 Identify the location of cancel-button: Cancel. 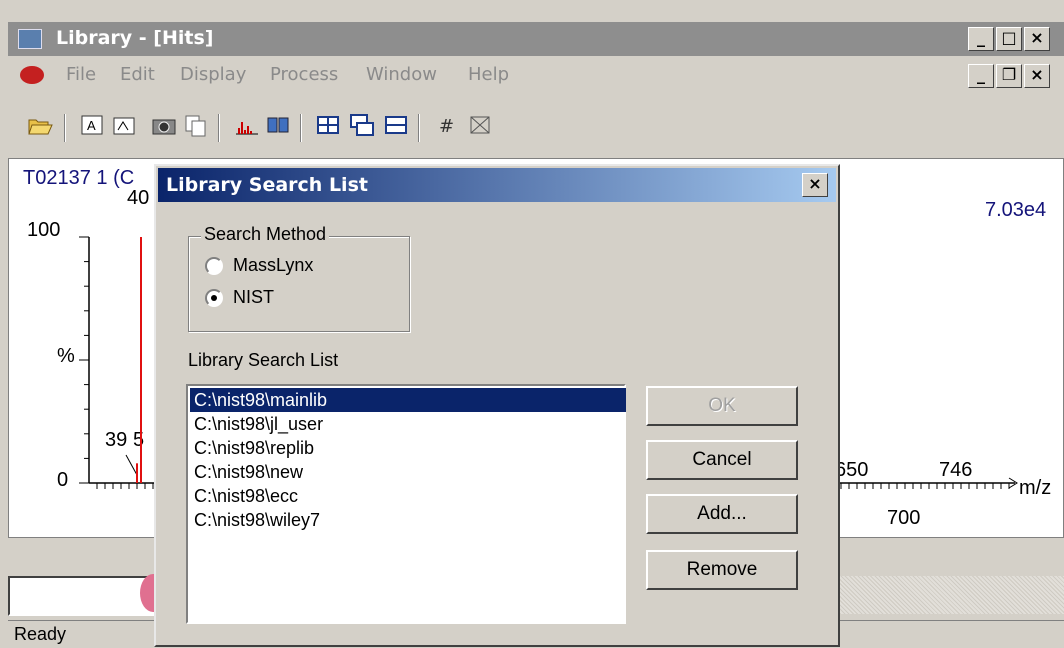
(722, 460).